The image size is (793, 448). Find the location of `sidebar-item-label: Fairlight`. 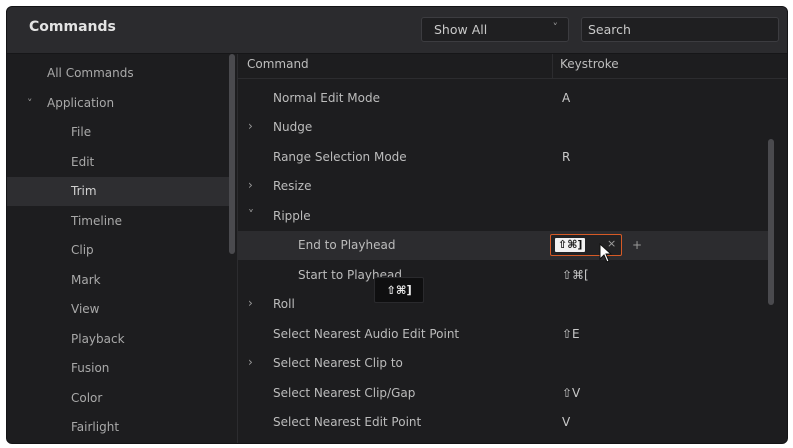

sidebar-item-label: Fairlight is located at coordinates (95, 427).